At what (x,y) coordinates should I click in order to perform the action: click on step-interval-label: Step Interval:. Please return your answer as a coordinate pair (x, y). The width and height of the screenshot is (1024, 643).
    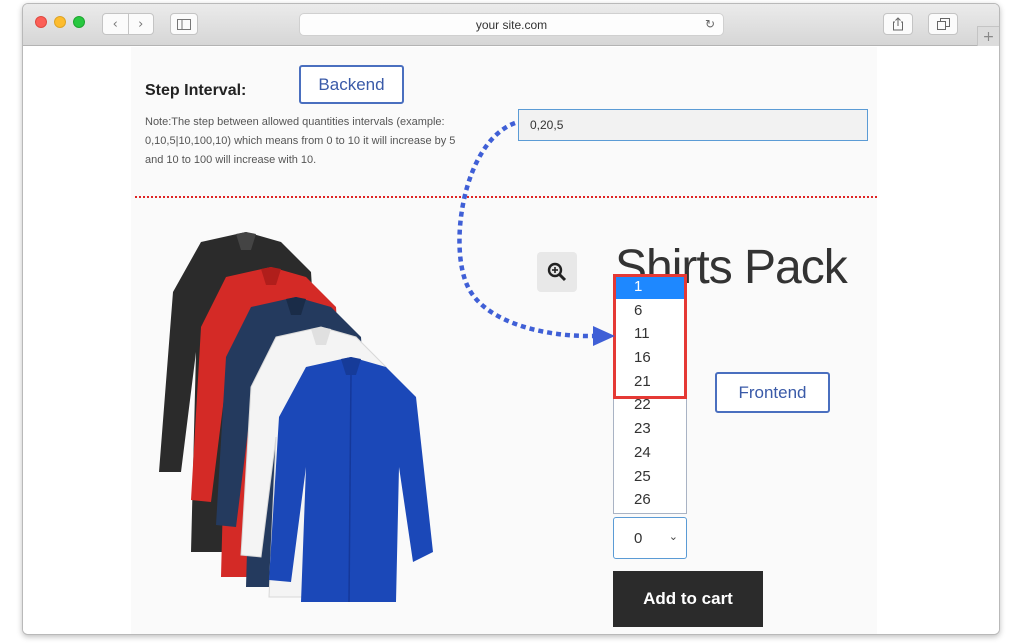
    Looking at the image, I should click on (196, 90).